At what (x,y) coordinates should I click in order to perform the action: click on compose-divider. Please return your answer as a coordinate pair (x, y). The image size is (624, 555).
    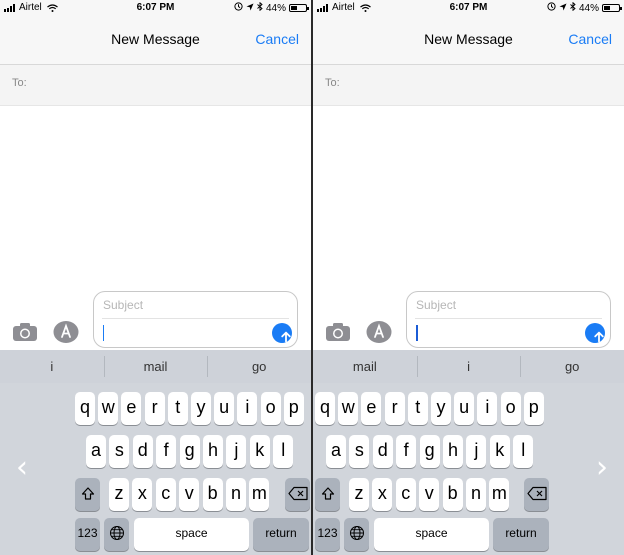
    Looking at the image, I should click on (195, 318).